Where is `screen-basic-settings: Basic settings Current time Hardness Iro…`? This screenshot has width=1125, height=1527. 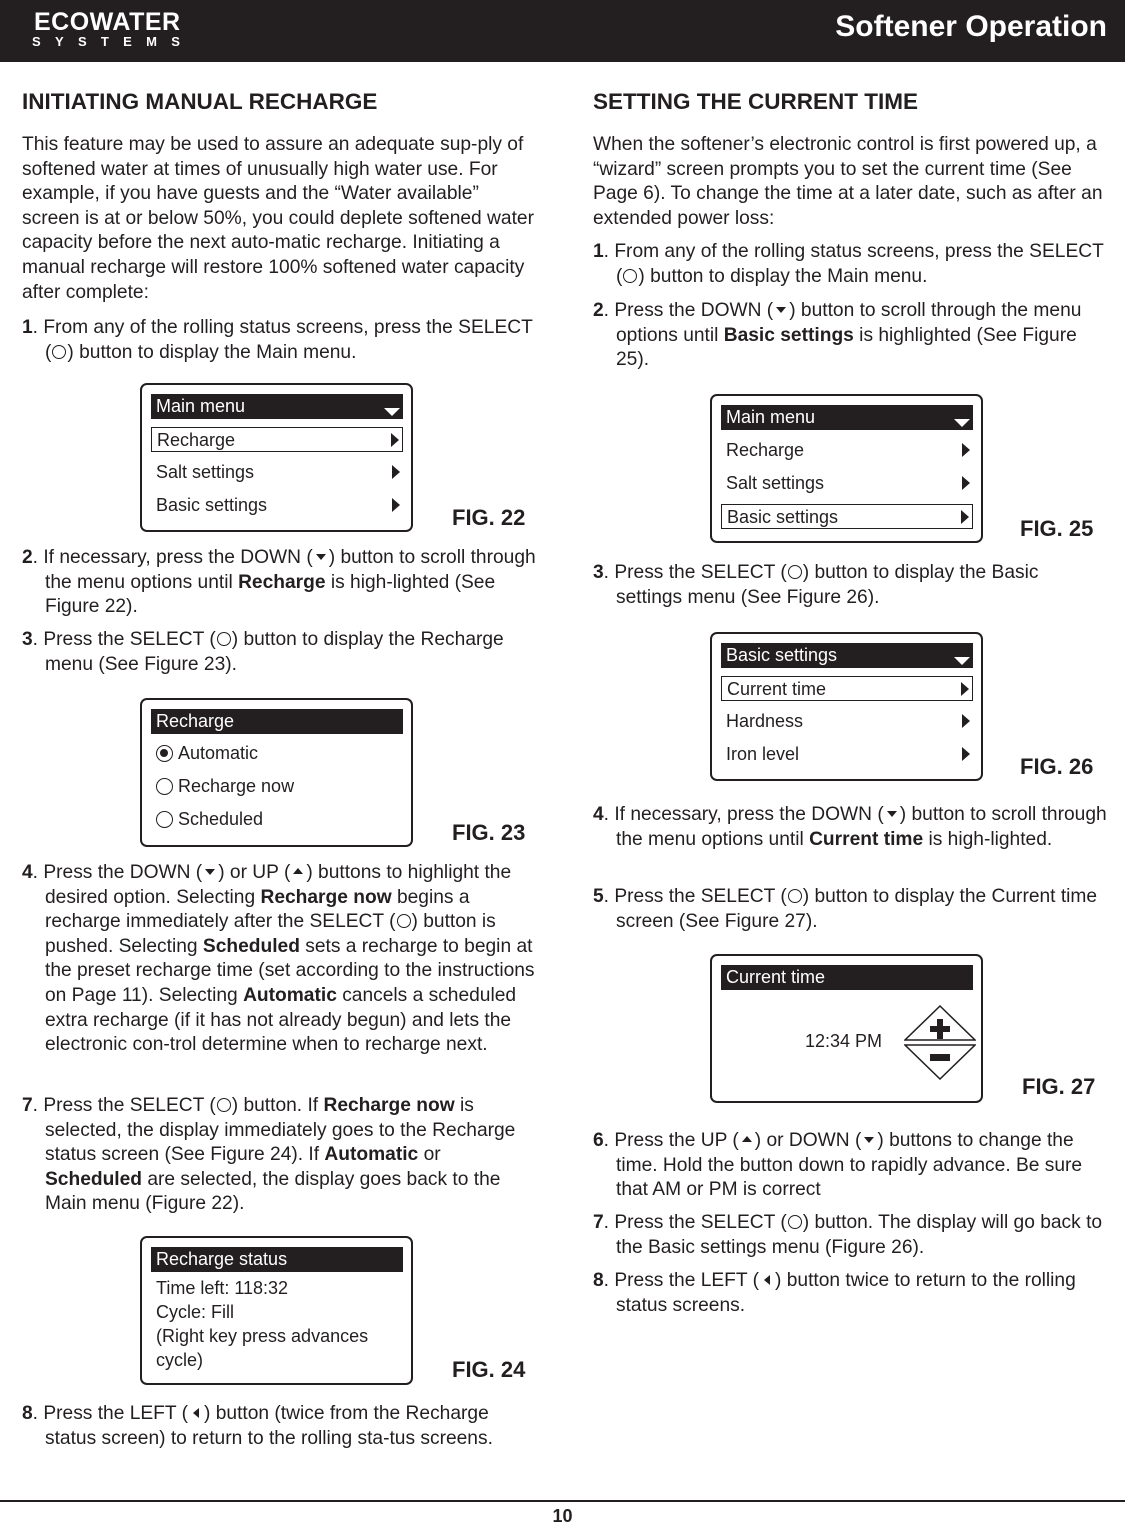 screen-basic-settings: Basic settings Current time Hardness Iro… is located at coordinates (846, 706).